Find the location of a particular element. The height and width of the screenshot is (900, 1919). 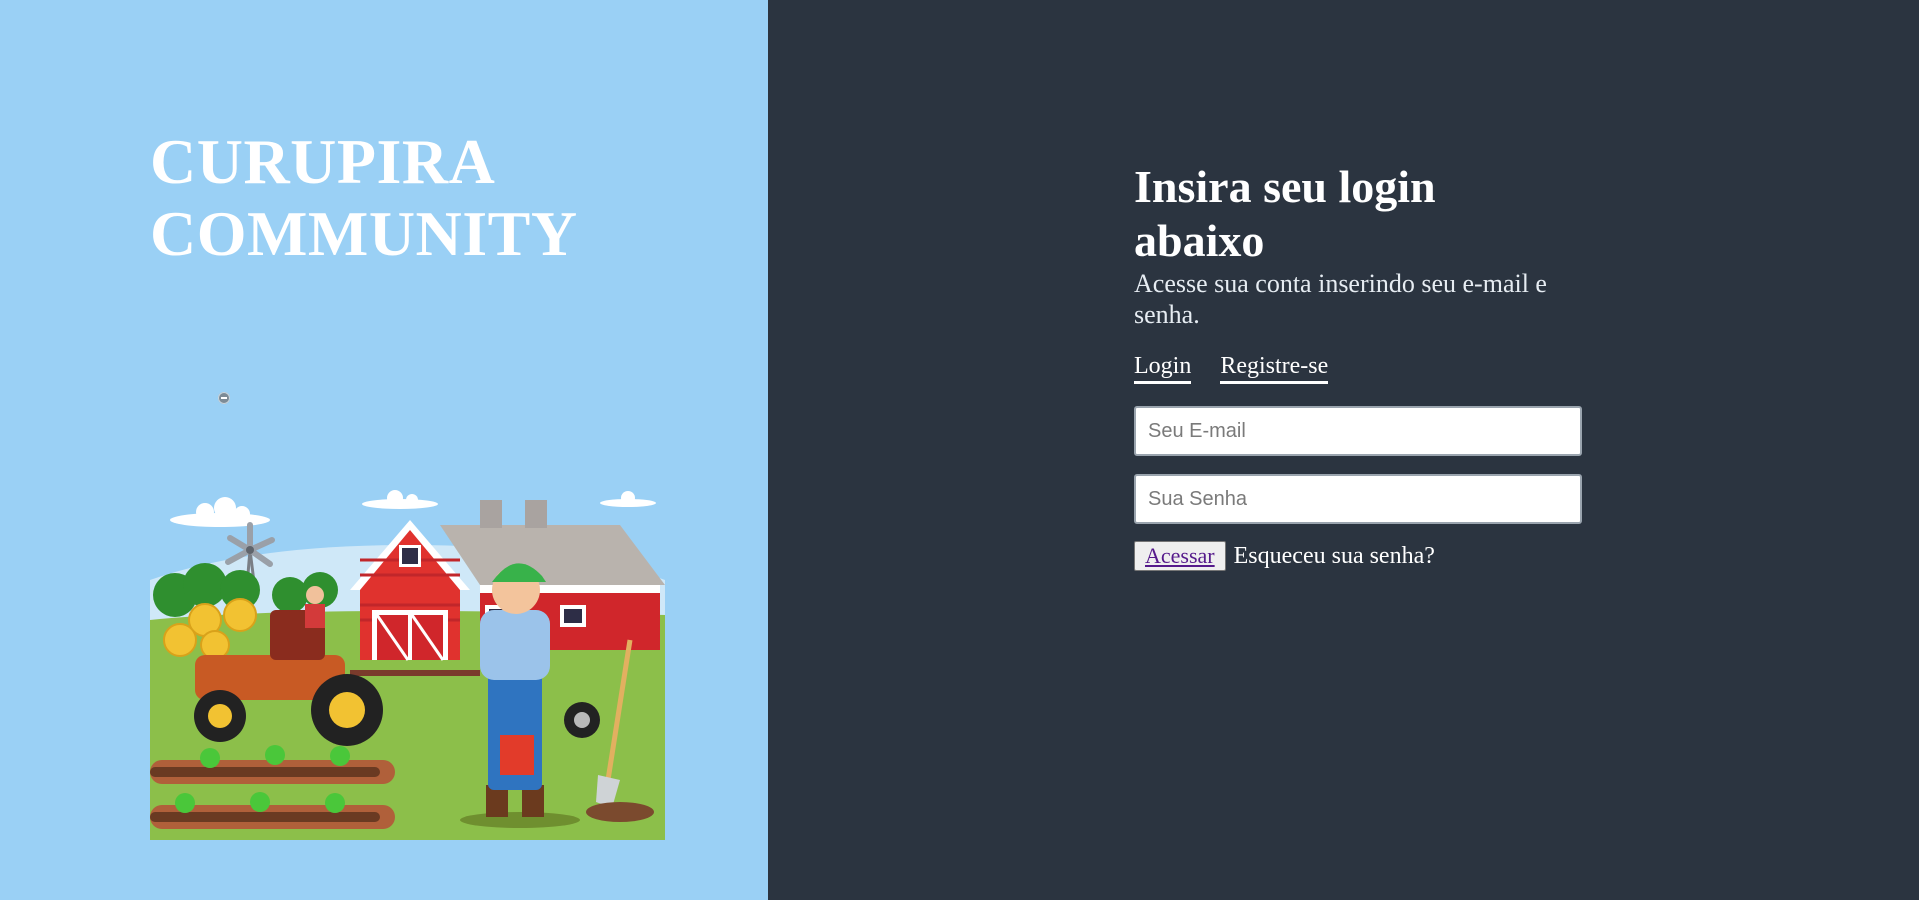

farm-illustration is located at coordinates (407, 665).